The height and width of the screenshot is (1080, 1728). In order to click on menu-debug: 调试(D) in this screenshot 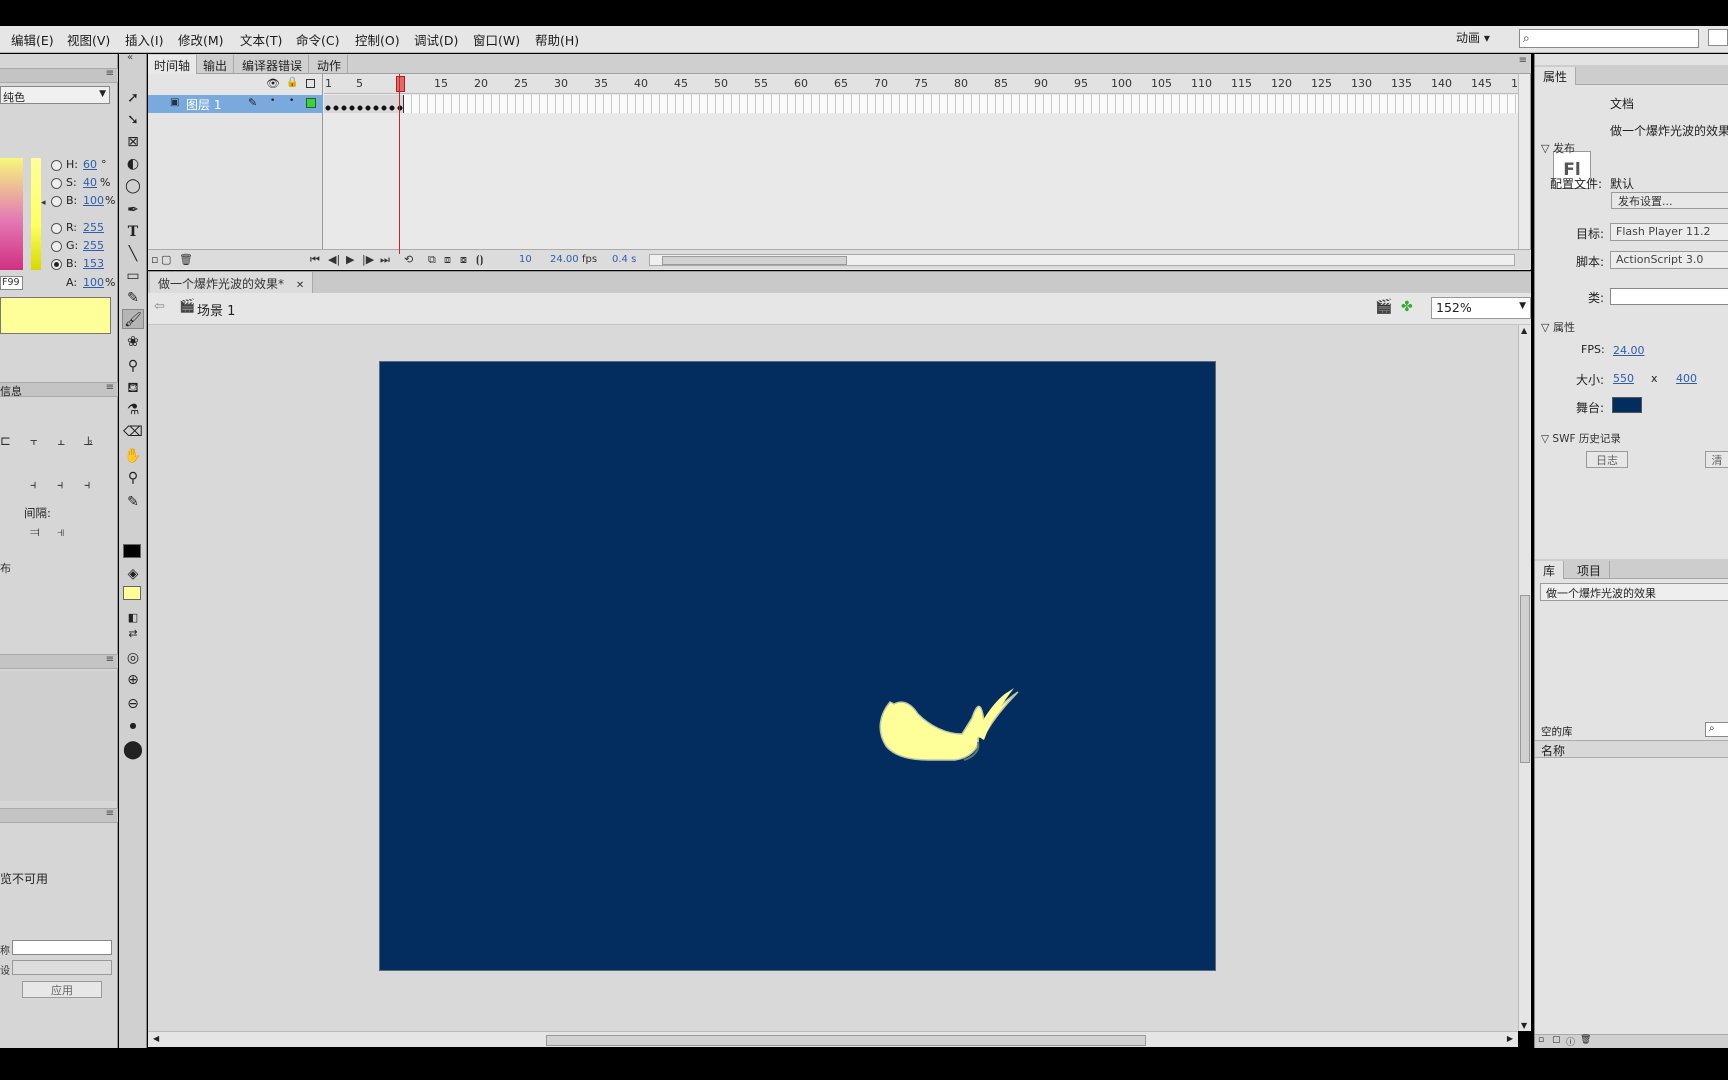, I will do `click(436, 39)`.